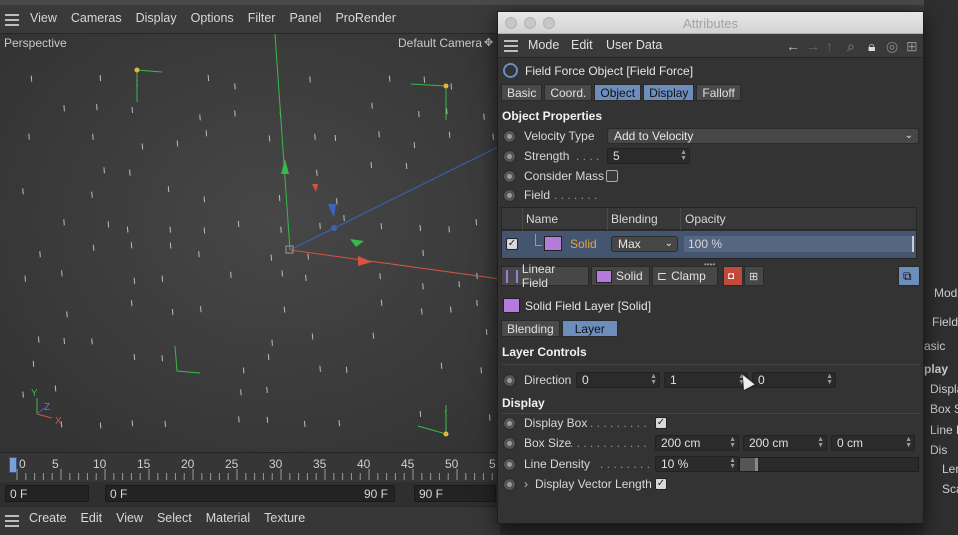 Image resolution: width=958 pixels, height=535 pixels. I want to click on timeline-ruler: 0 5 10 15 20 25 30 35 40 45 50 5, so click(250, 467).